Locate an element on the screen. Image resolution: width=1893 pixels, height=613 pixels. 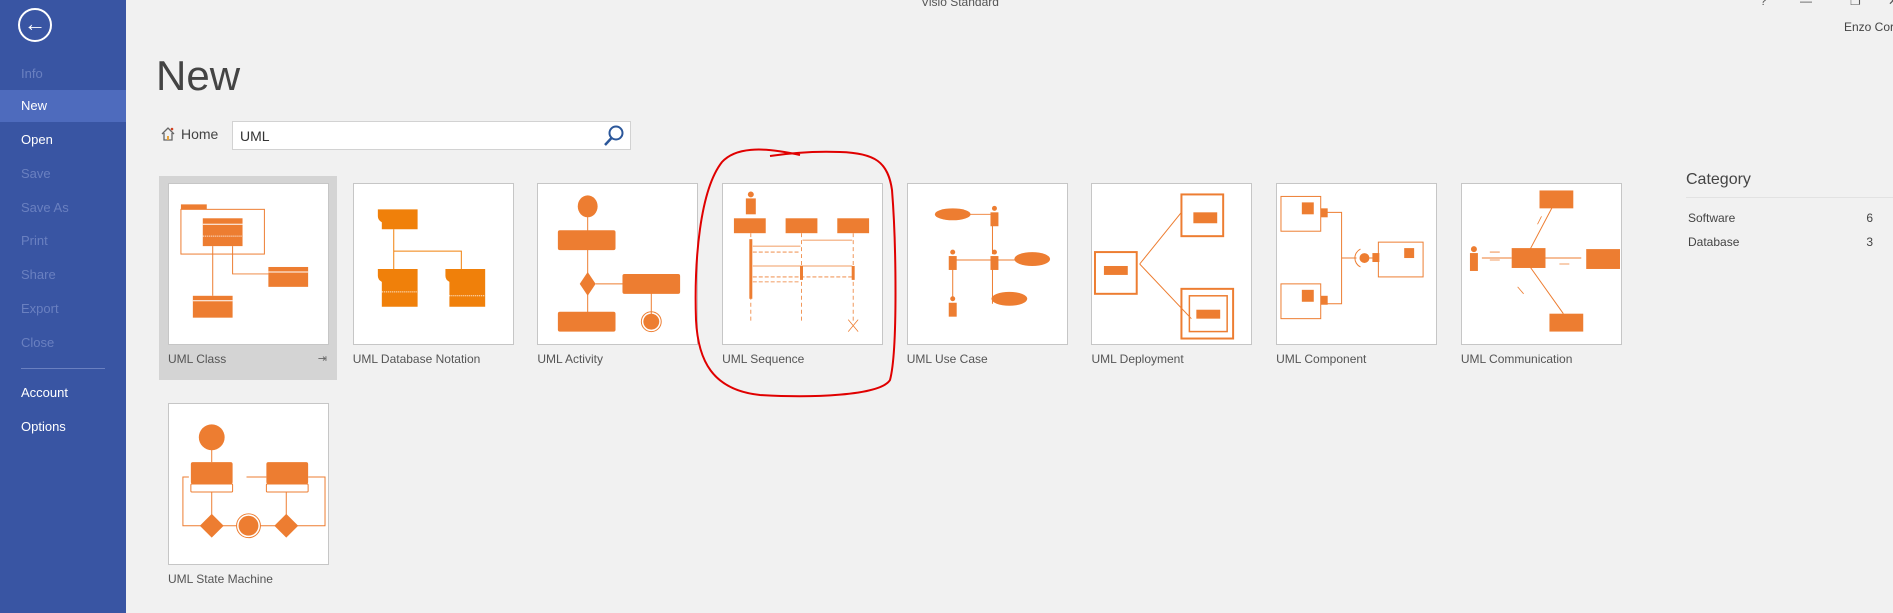
user-account: Enzo Cor is located at coordinates (1868, 27).